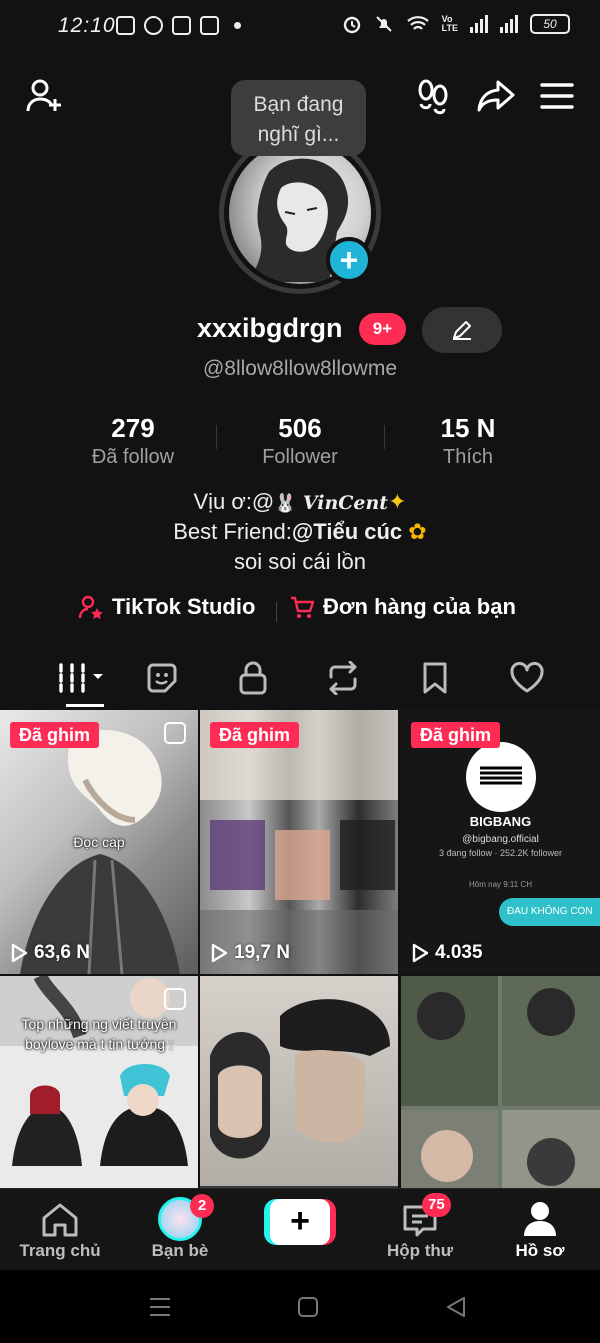  Describe the element at coordinates (232, 531) in the screenshot. I see `bio-line-2-prefix: Best Friend:` at that location.